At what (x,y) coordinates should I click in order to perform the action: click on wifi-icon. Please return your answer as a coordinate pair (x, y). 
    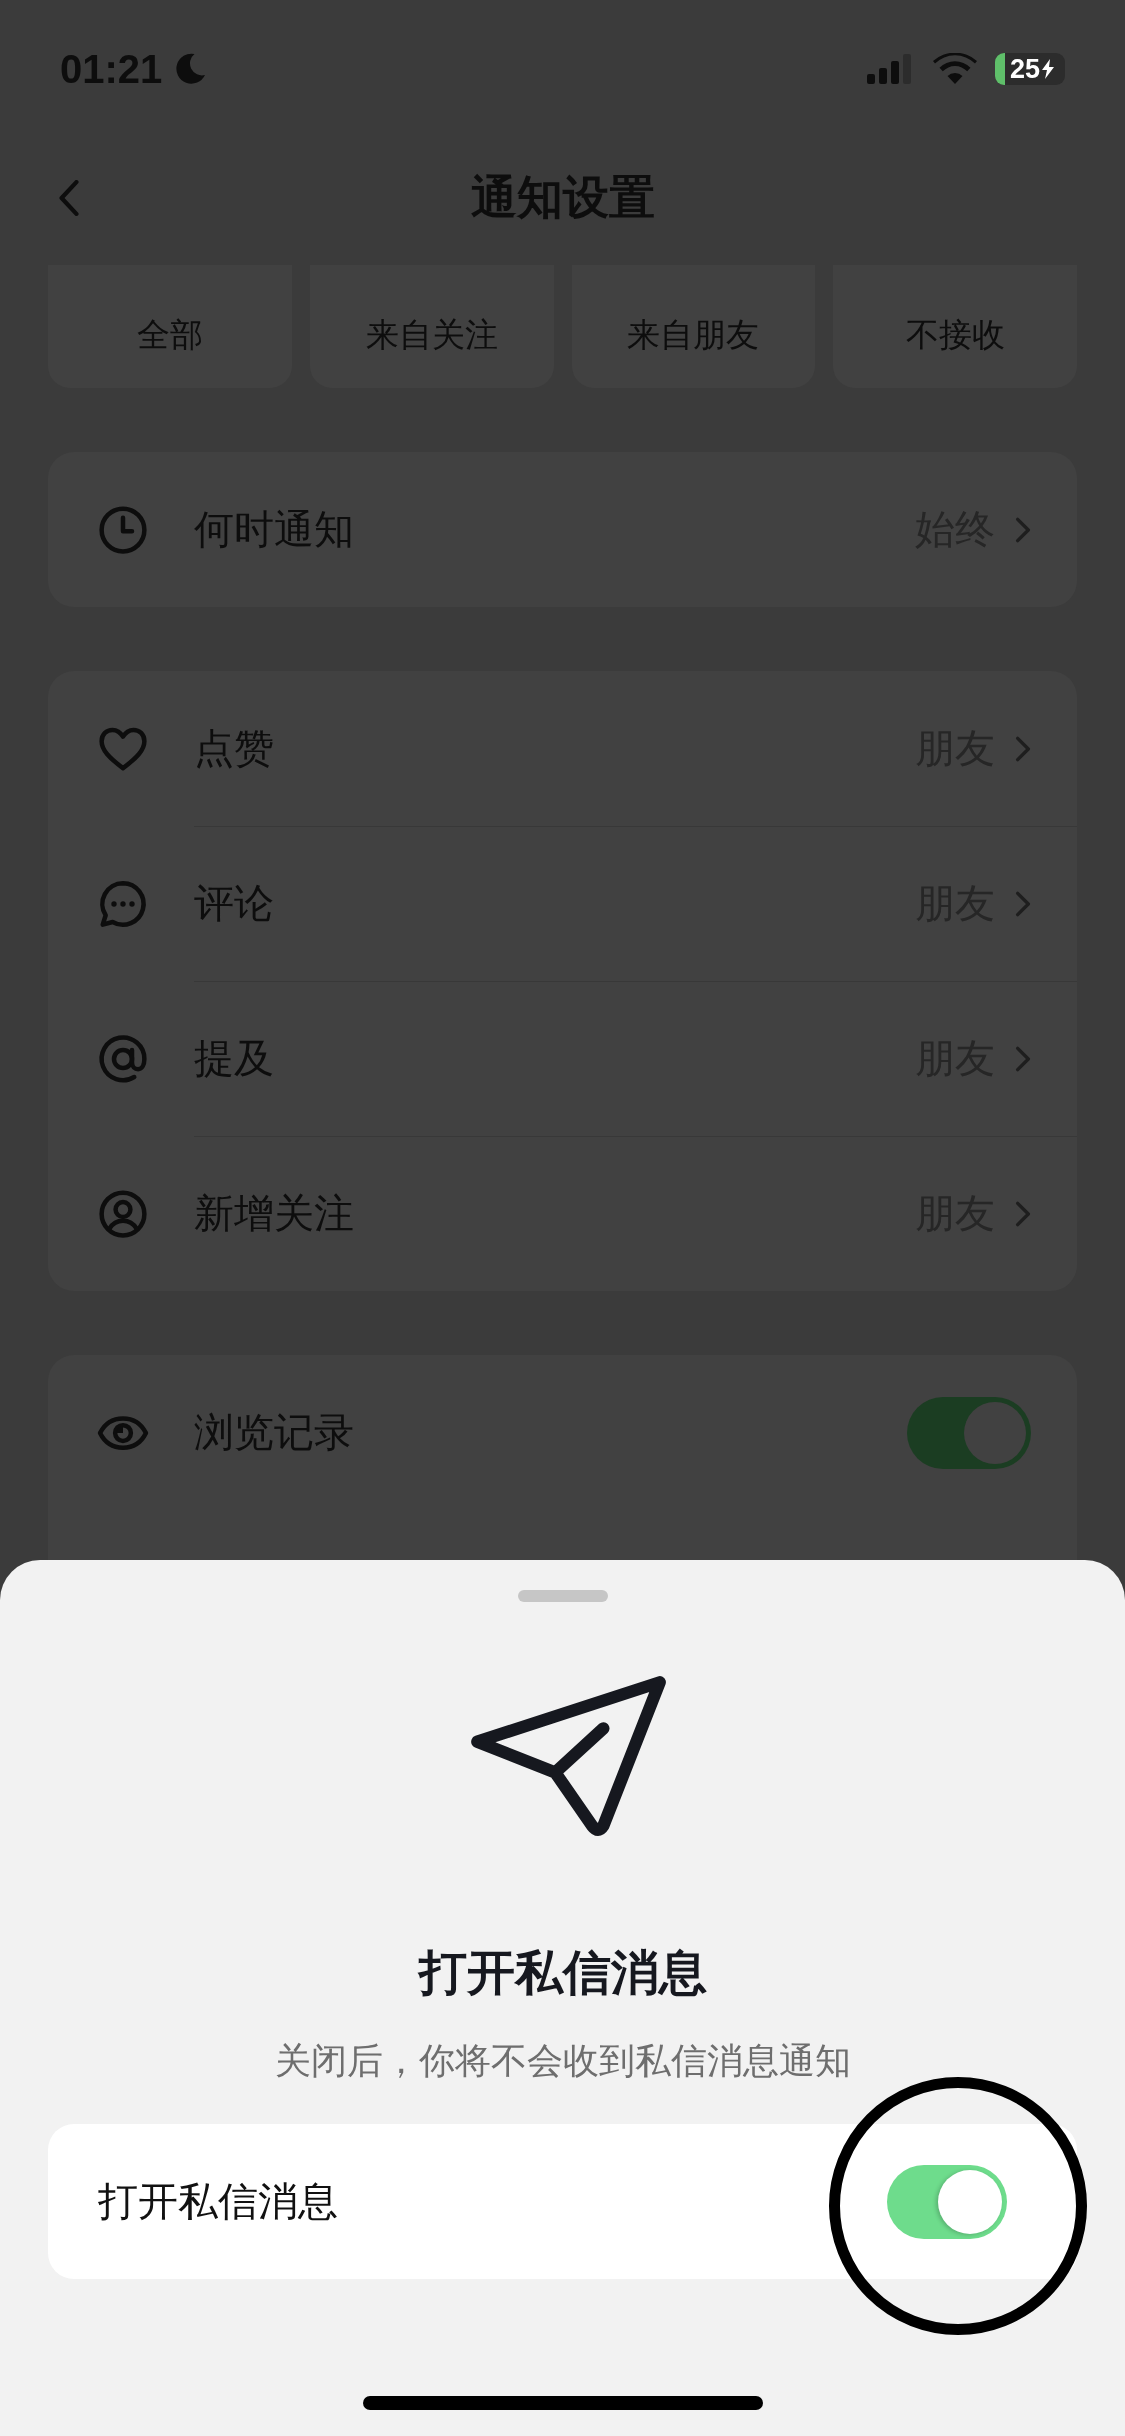
    Looking at the image, I should click on (955, 69).